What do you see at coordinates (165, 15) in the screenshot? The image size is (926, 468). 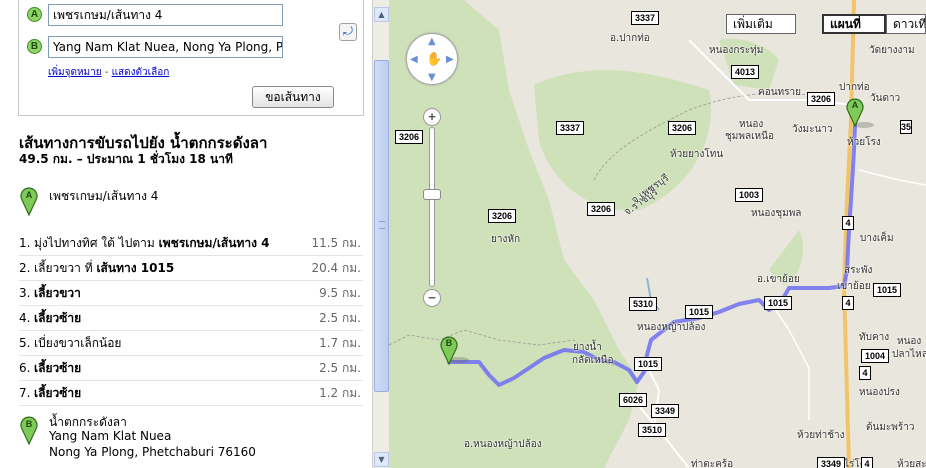 I see `waypoint-a-input: เพชรเกษม/เส้นทาง 4` at bounding box center [165, 15].